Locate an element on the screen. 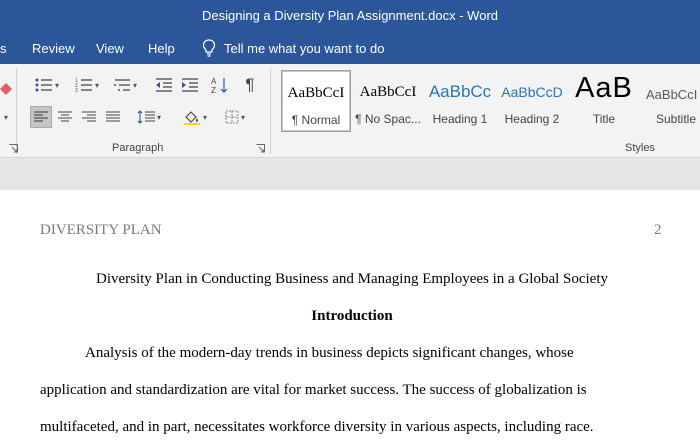 The width and height of the screenshot is (700, 443). ruler-area is located at coordinates (350, 174).